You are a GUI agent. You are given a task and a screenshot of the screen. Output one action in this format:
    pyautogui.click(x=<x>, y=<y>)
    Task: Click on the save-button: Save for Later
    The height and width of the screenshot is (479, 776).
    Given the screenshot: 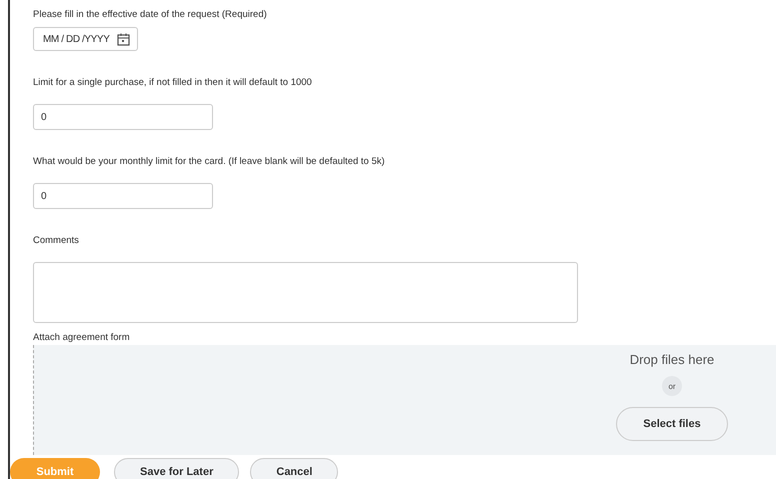 What is the action you would take?
    pyautogui.click(x=177, y=468)
    